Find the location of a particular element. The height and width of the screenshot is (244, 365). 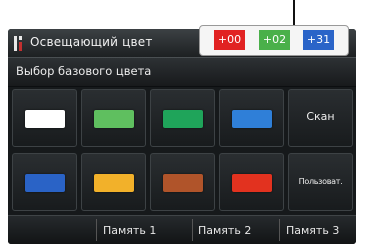

scan-button: Скан is located at coordinates (320, 118).